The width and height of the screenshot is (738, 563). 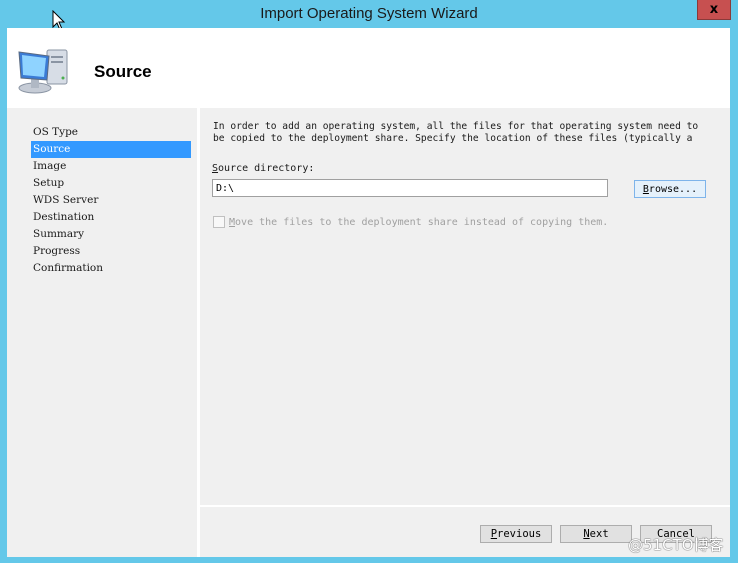 I want to click on window-title: Import Operating System Wizard, so click(x=369, y=13).